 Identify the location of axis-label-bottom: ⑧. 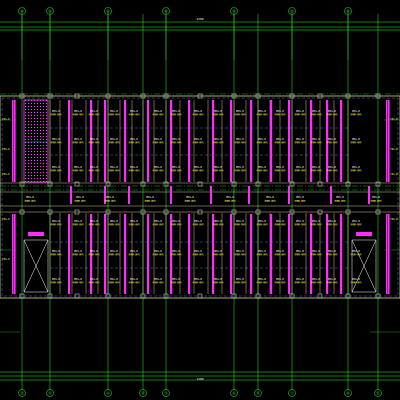
(348, 393).